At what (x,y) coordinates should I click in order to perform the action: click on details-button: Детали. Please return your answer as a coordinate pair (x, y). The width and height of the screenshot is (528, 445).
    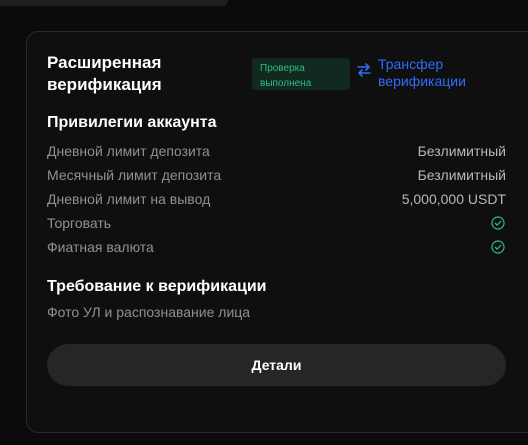
    Looking at the image, I should click on (276, 365).